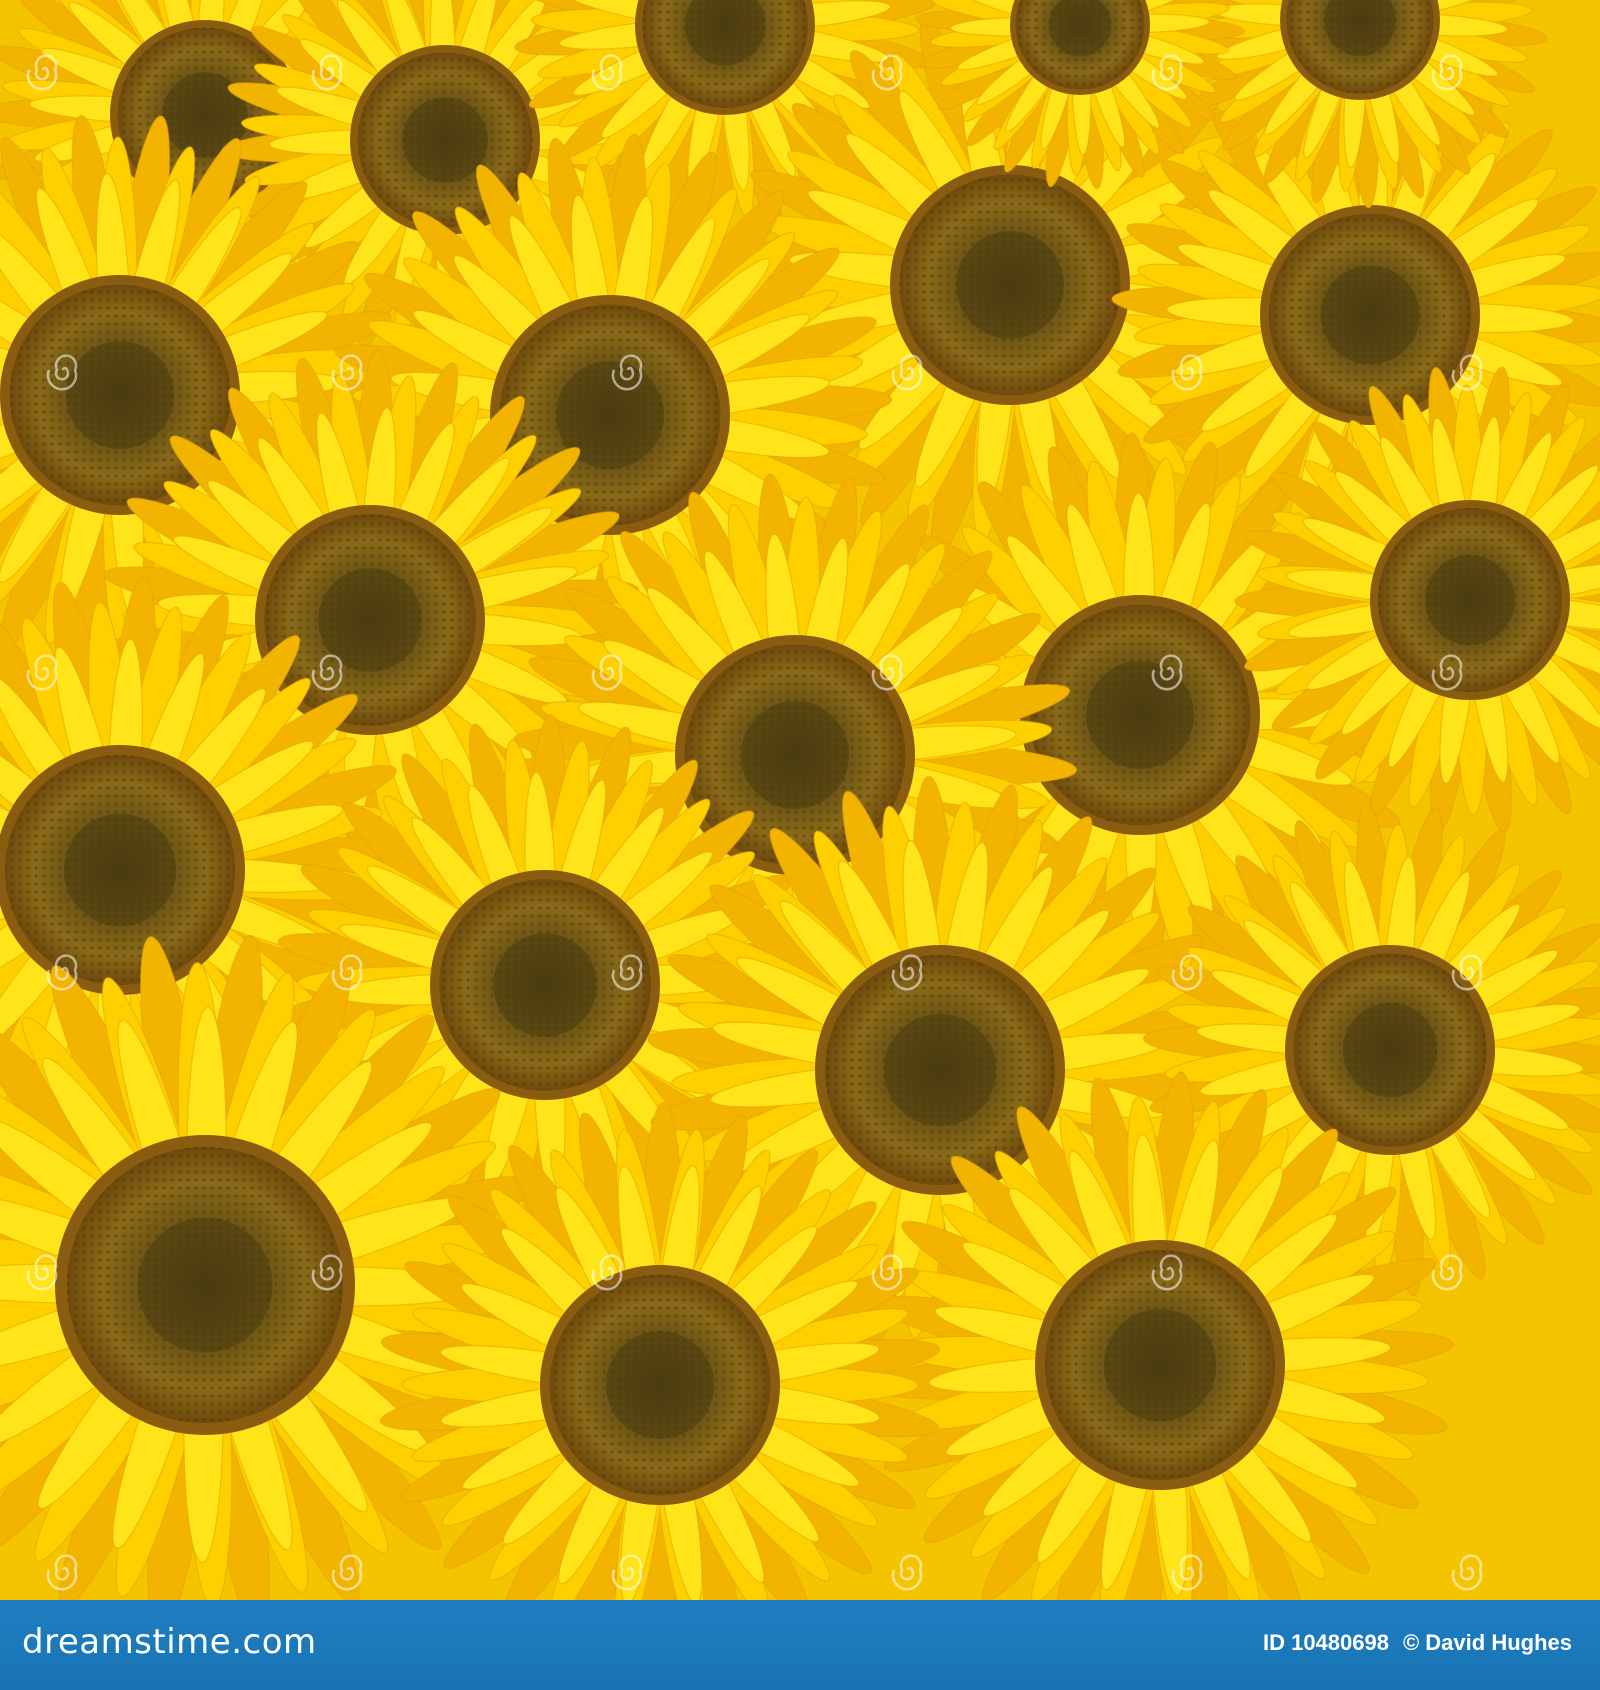  What do you see at coordinates (169, 1642) in the screenshot?
I see `dreamstime-logo: dreamstime.com` at bounding box center [169, 1642].